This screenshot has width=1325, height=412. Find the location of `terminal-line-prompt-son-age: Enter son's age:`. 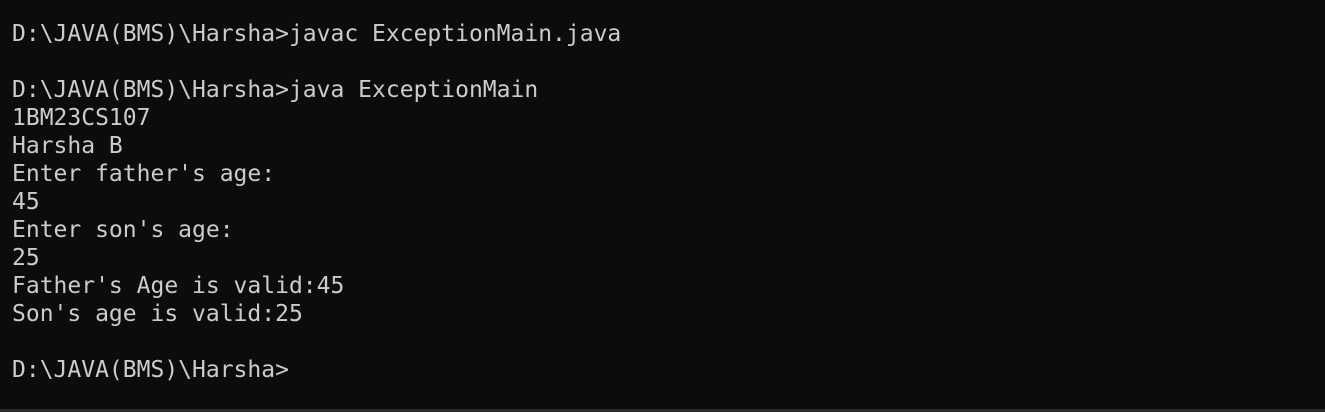

terminal-line-prompt-son-age: Enter son's age: is located at coordinates (123, 230).